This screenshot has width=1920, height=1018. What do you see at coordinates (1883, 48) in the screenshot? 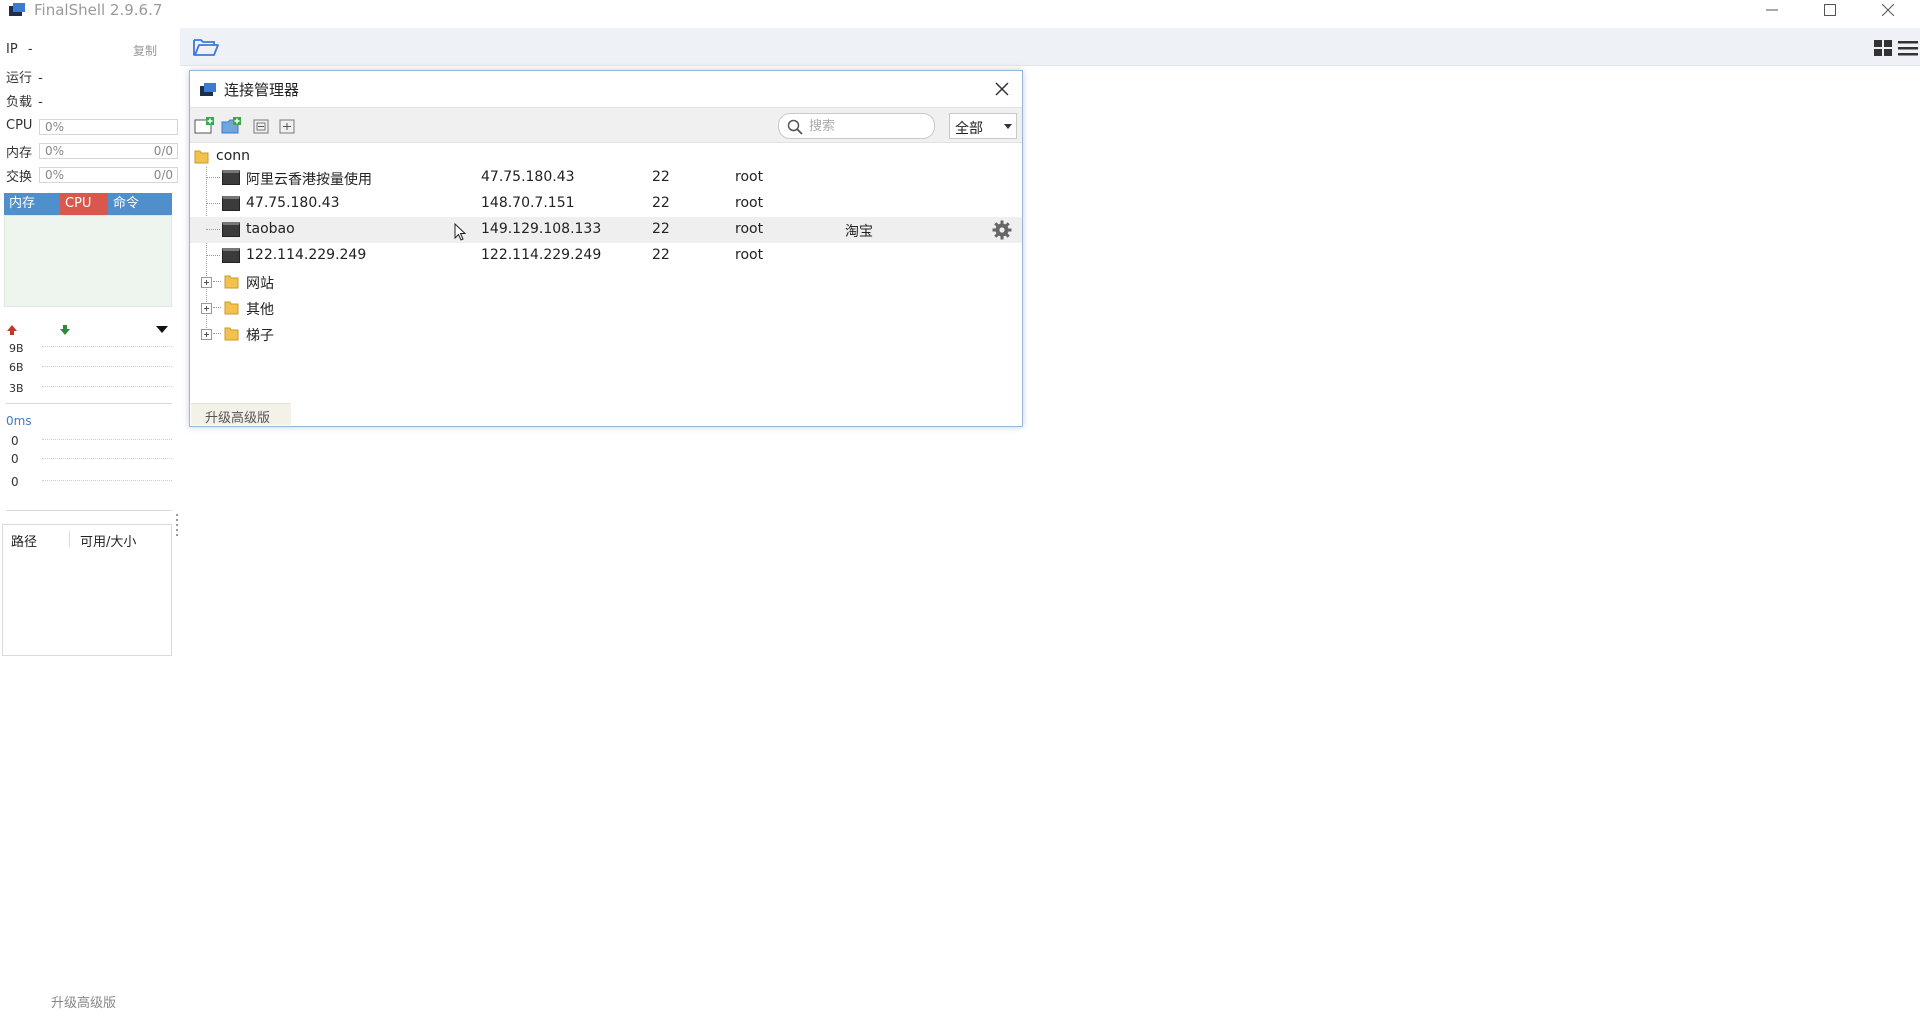
I see `grid-view-icon` at bounding box center [1883, 48].